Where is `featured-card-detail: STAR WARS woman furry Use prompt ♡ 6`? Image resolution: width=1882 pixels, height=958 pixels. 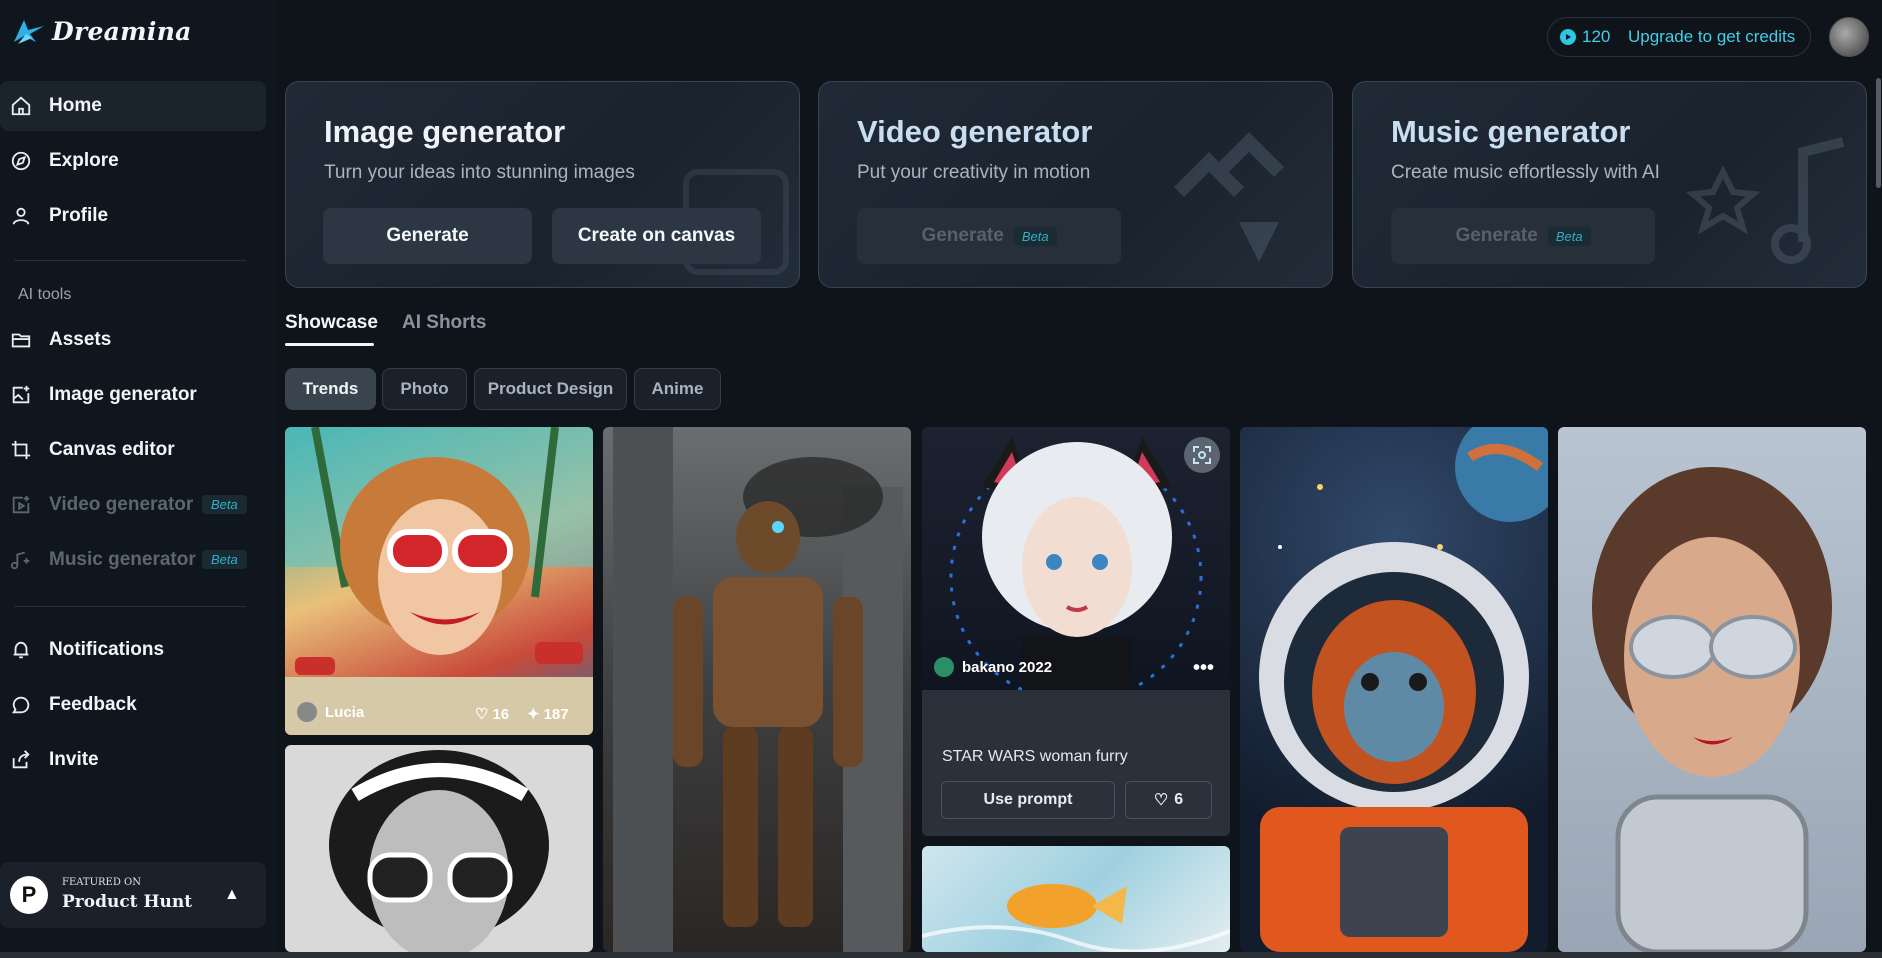 featured-card-detail: STAR WARS woman furry Use prompt ♡ 6 is located at coordinates (1076, 763).